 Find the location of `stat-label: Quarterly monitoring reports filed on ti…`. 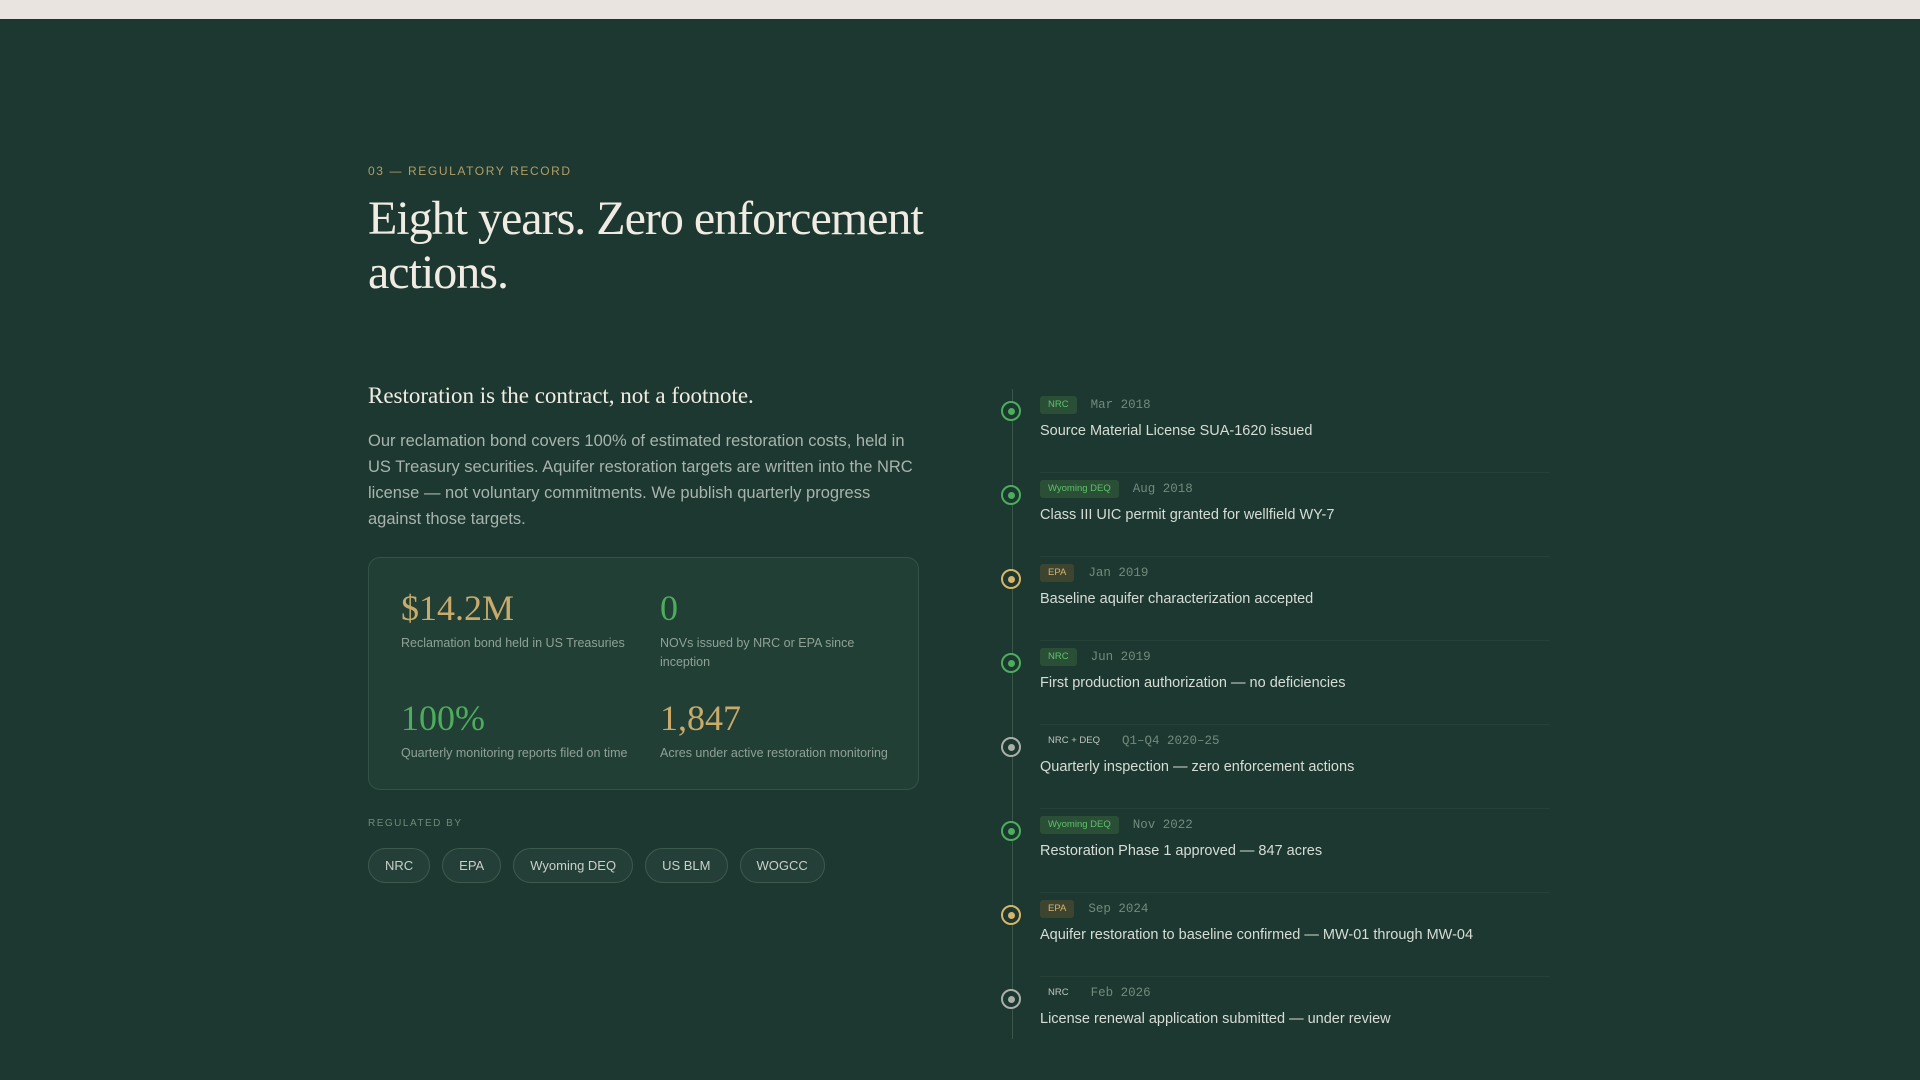

stat-label: Quarterly monitoring reports filed on ti… is located at coordinates (514, 753).